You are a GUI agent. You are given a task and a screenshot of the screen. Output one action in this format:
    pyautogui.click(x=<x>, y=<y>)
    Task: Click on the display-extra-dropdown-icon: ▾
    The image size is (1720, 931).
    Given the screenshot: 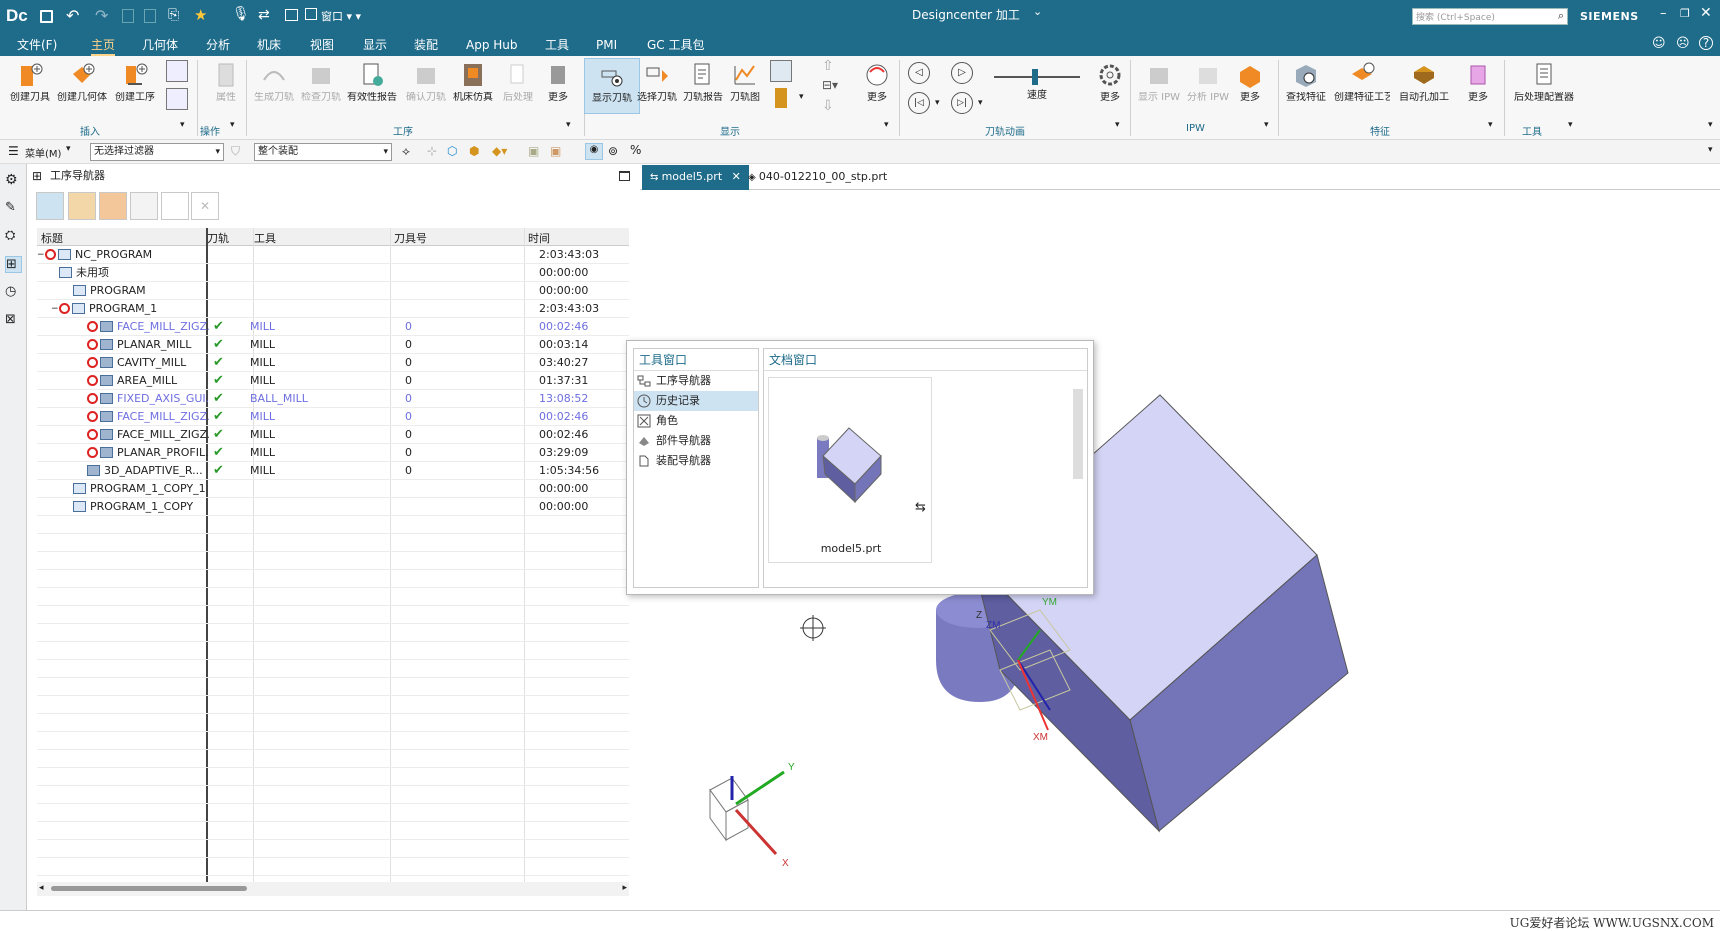 What is the action you would take?
    pyautogui.click(x=801, y=97)
    